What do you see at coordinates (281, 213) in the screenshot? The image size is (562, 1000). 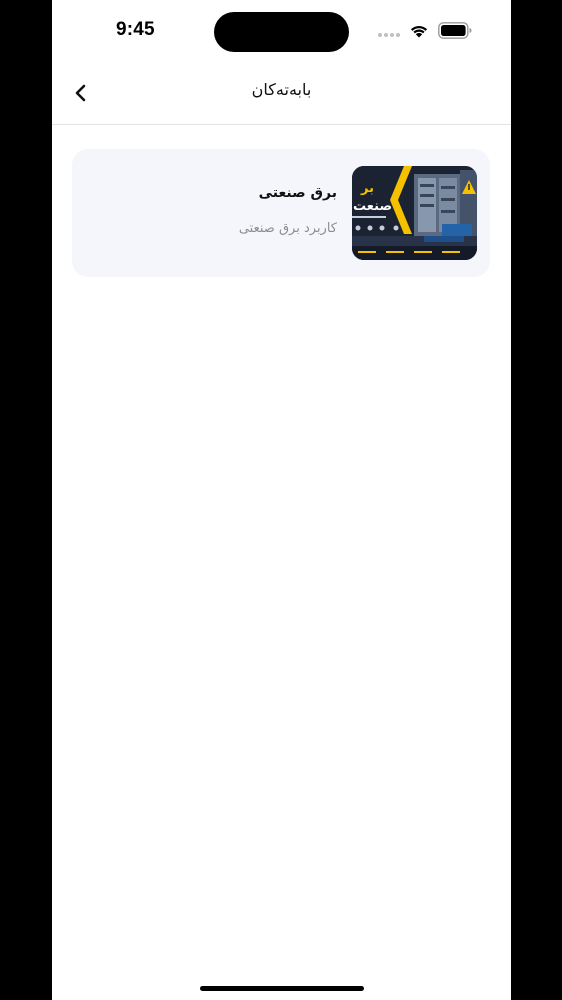 I see `topic-card: بر صنعت برق صنعتی کاربرد برق صنعتی` at bounding box center [281, 213].